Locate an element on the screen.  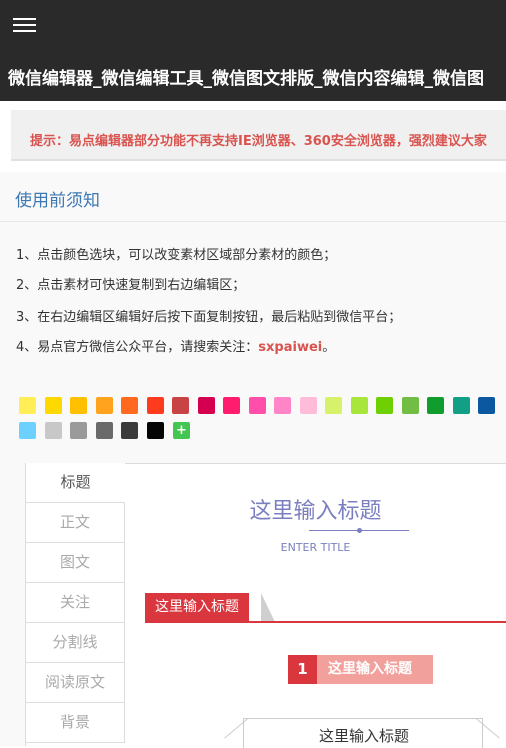
notice-area: 提示：易点编辑器部分功能不再支持IE浏览器、360安全浏览器，强烈建议大家 is located at coordinates (253, 136).